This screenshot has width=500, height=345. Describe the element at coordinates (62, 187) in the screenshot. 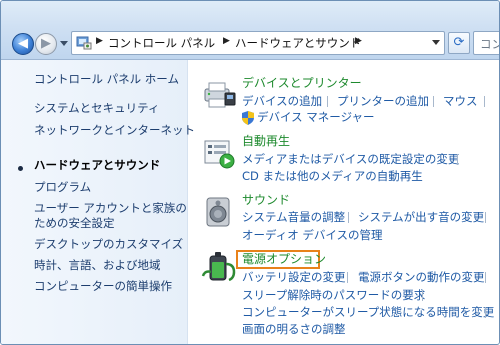

I see `sidebar-item-programs: プログラム` at that location.